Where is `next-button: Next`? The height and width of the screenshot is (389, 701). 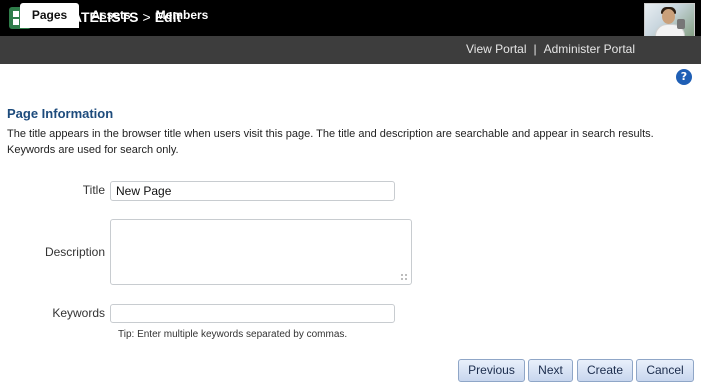
next-button: Next is located at coordinates (550, 370).